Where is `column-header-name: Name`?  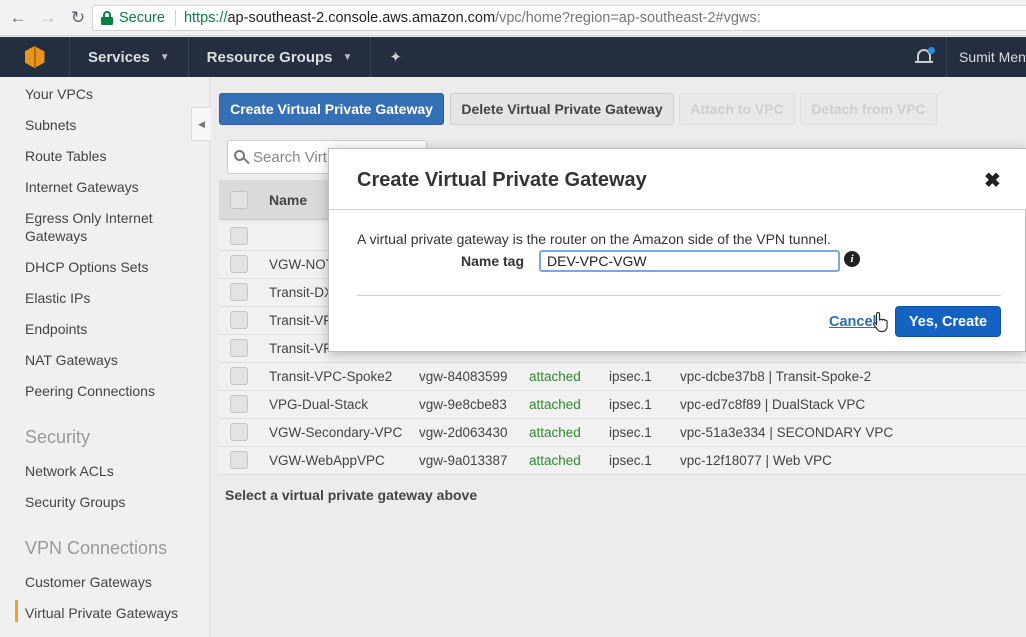
column-header-name: Name is located at coordinates (288, 200).